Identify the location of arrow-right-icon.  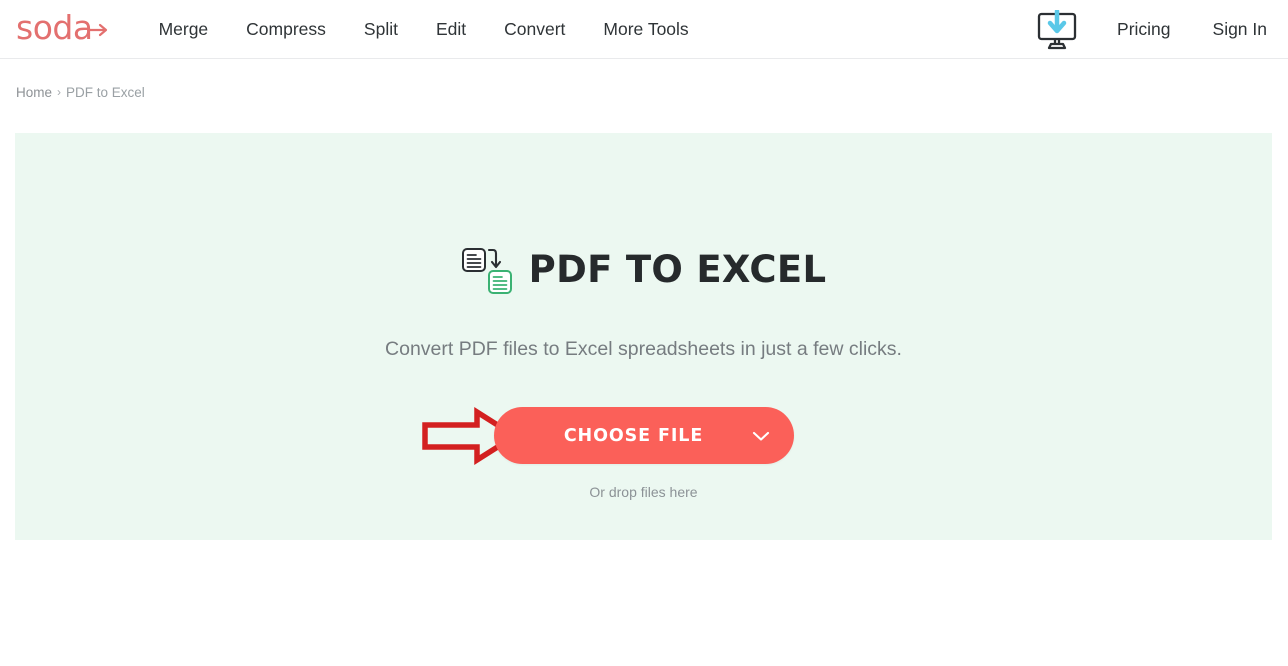
(98, 32).